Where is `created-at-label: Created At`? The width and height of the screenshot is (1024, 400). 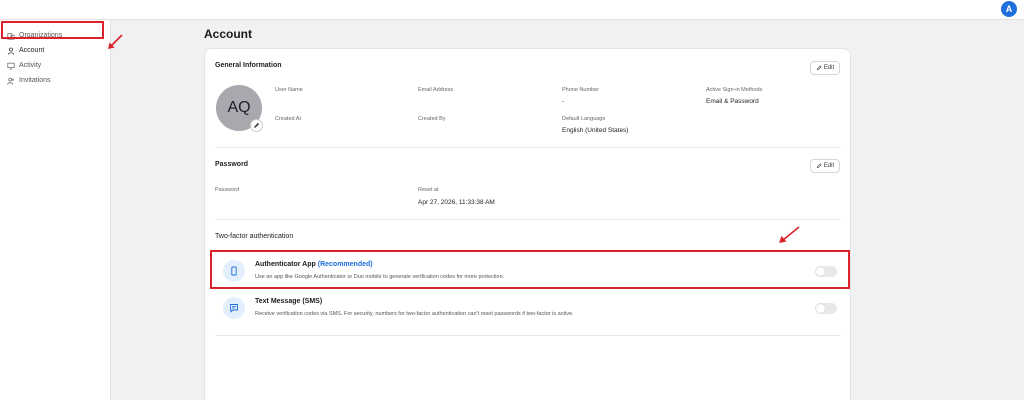
created-at-label: Created At is located at coordinates (288, 119).